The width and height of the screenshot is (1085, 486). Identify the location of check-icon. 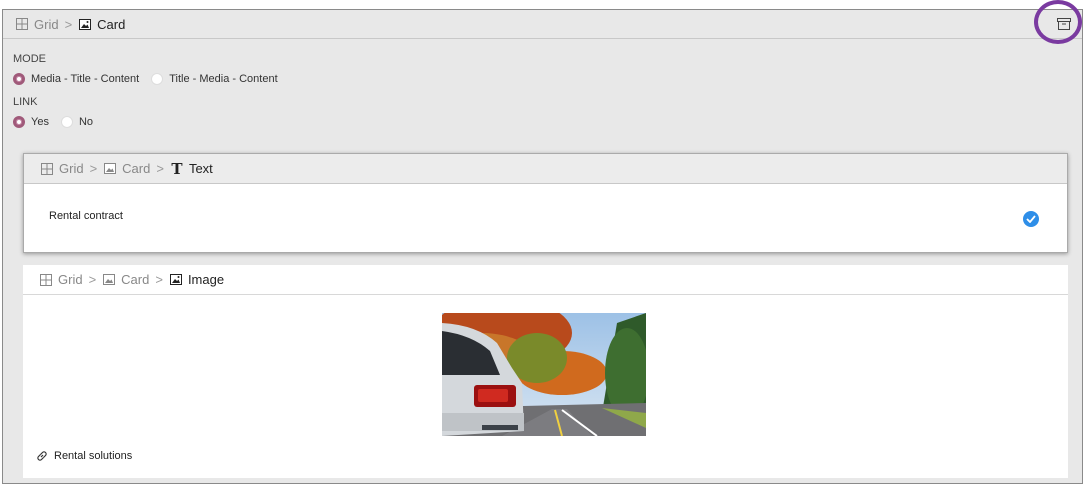
(1031, 219).